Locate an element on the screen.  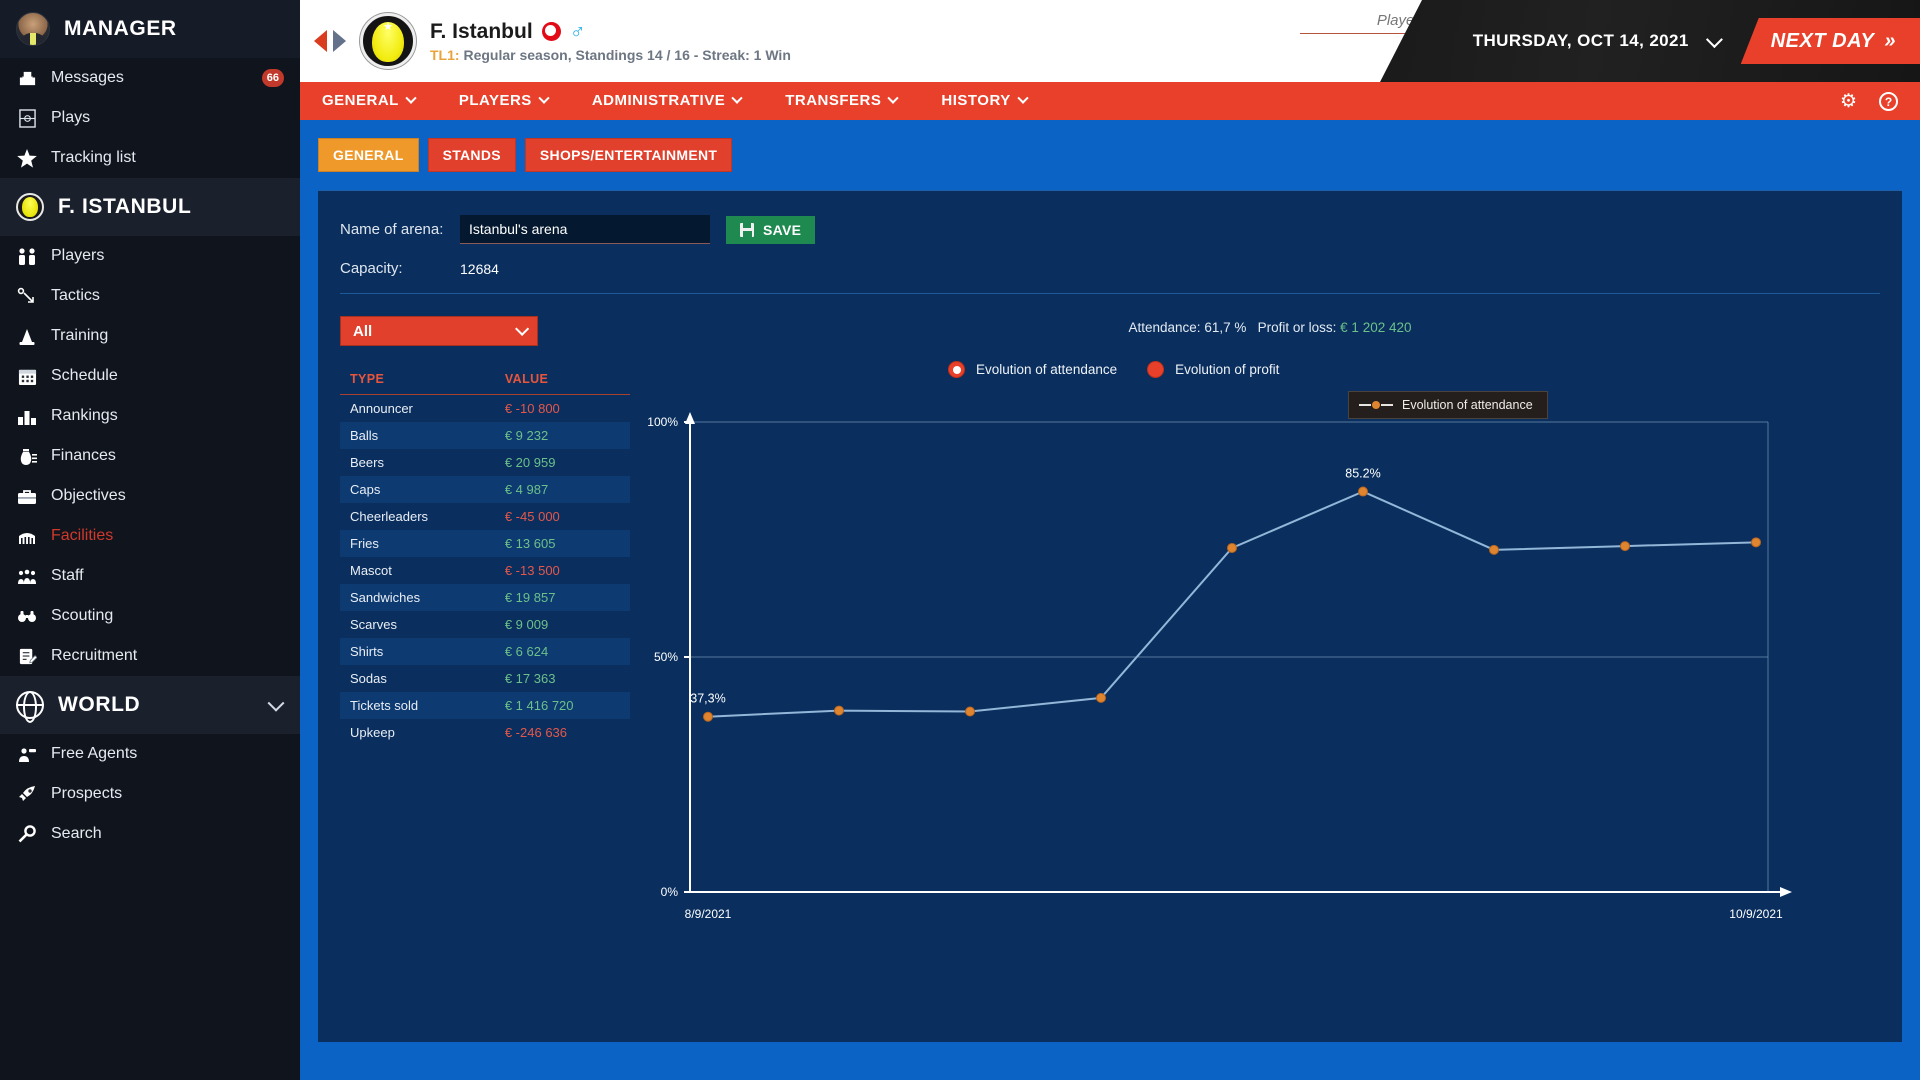
sidebar-item-objectives: Objectives is located at coordinates (150, 496).